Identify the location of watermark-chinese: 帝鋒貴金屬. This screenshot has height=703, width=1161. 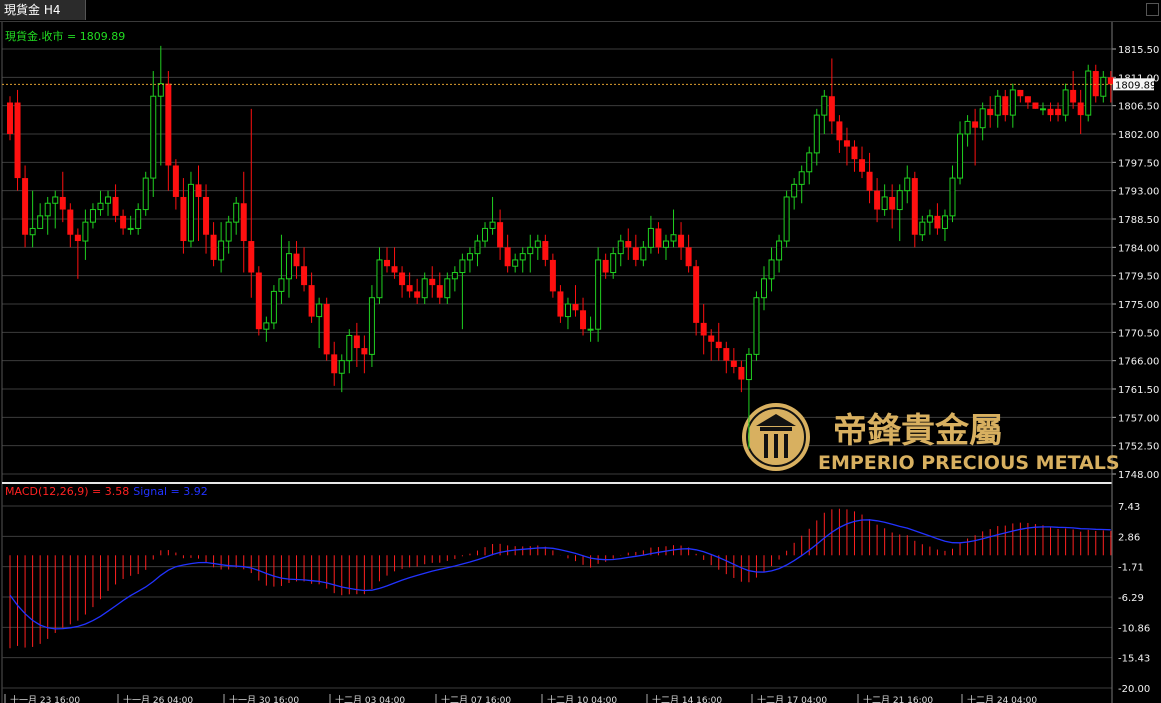
(918, 431).